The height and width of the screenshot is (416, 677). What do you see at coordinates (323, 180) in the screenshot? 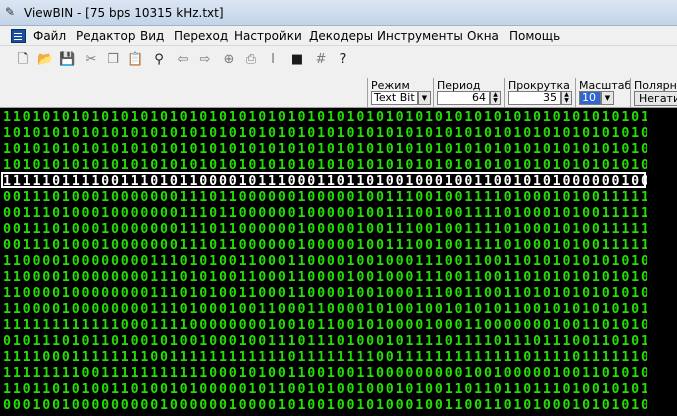
I see `row-selection-frame` at bounding box center [323, 180].